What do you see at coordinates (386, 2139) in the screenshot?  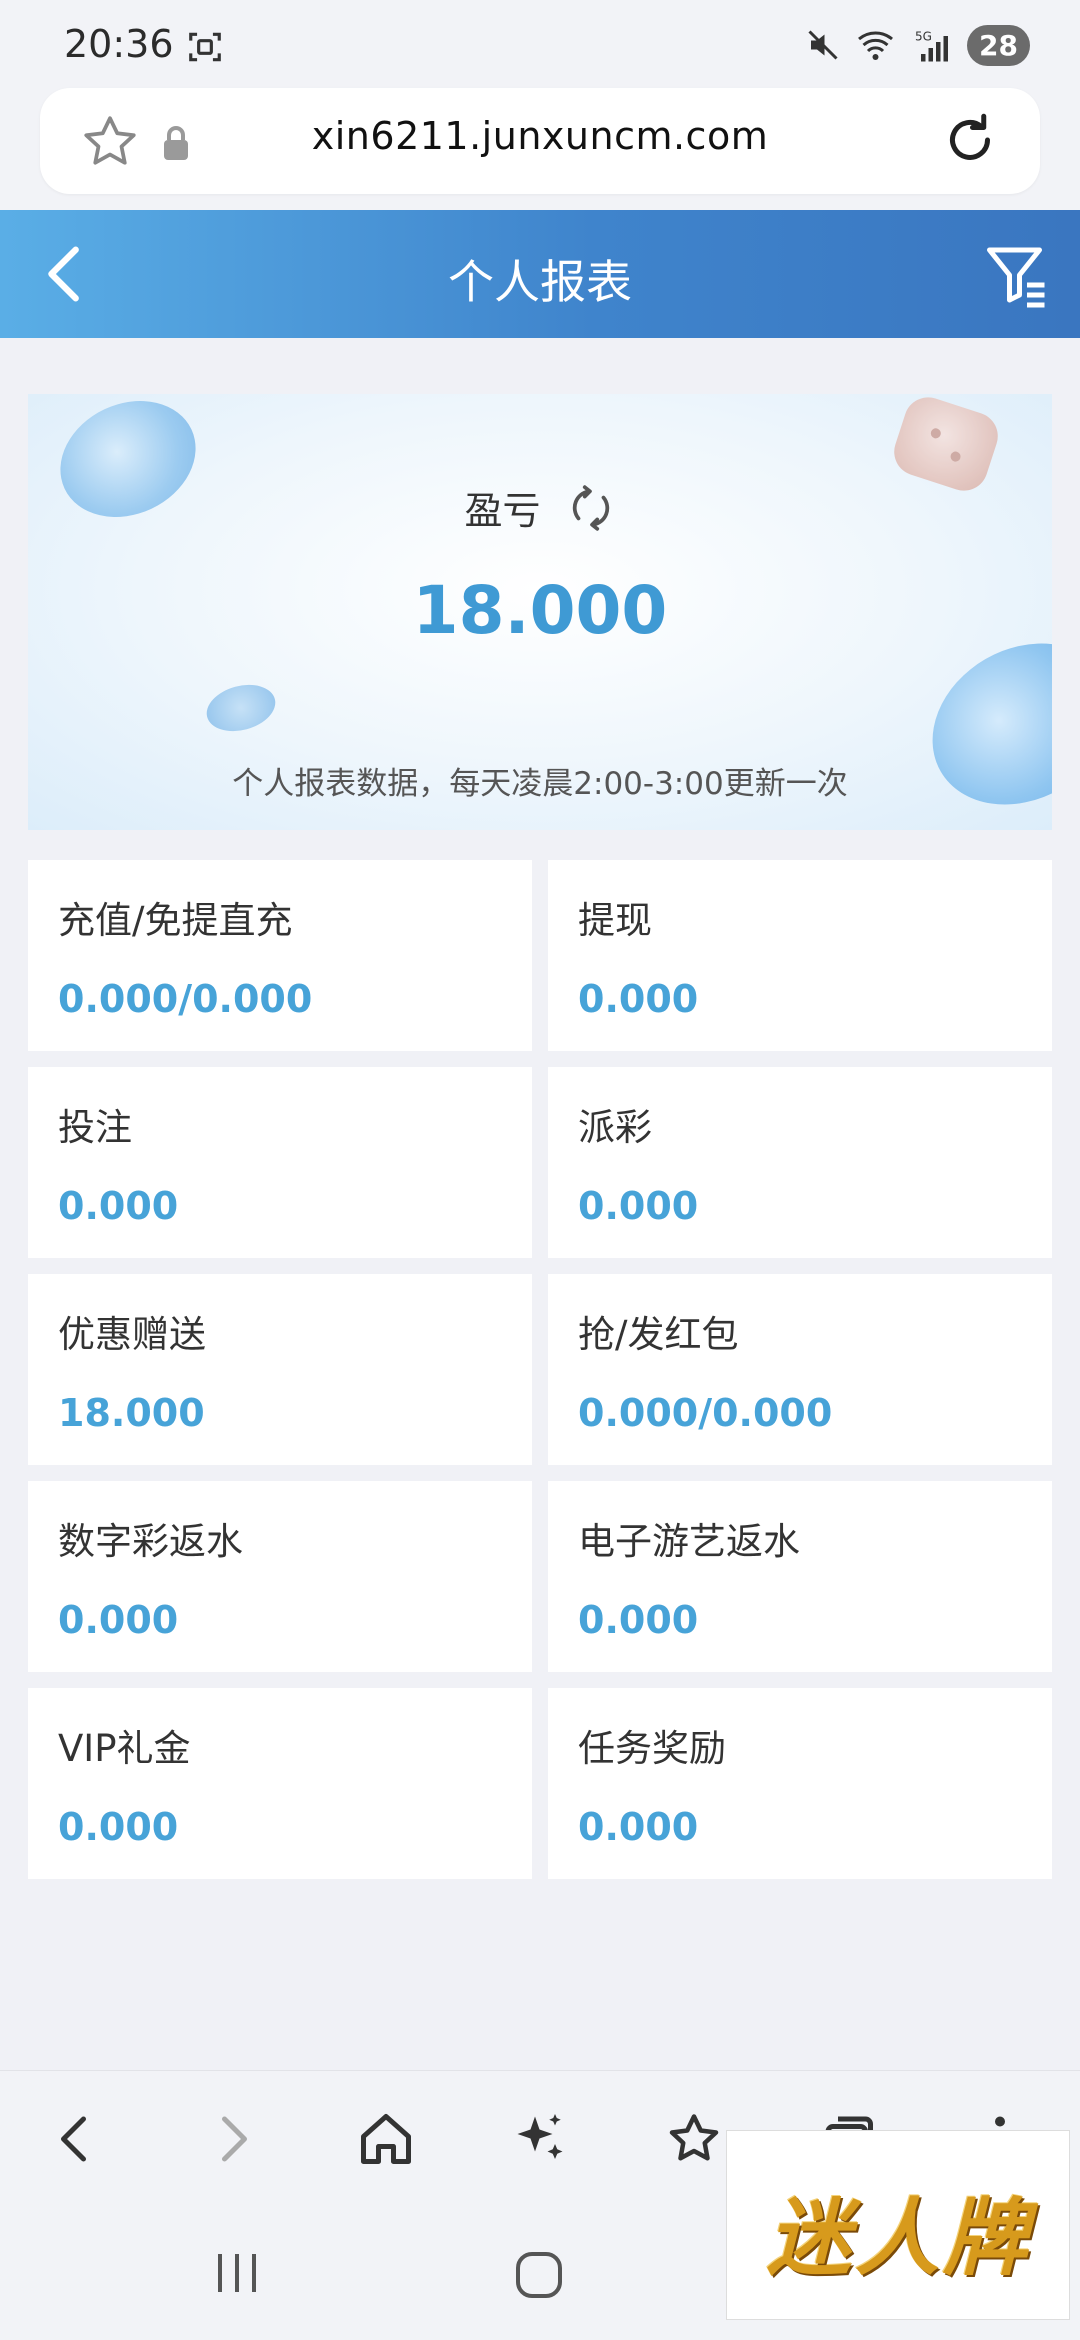 I see `home-icon` at bounding box center [386, 2139].